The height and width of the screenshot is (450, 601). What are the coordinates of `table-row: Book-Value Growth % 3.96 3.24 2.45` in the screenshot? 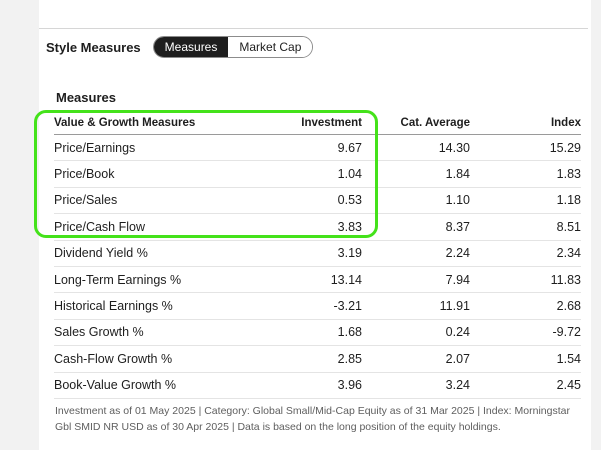 It's located at (317, 385).